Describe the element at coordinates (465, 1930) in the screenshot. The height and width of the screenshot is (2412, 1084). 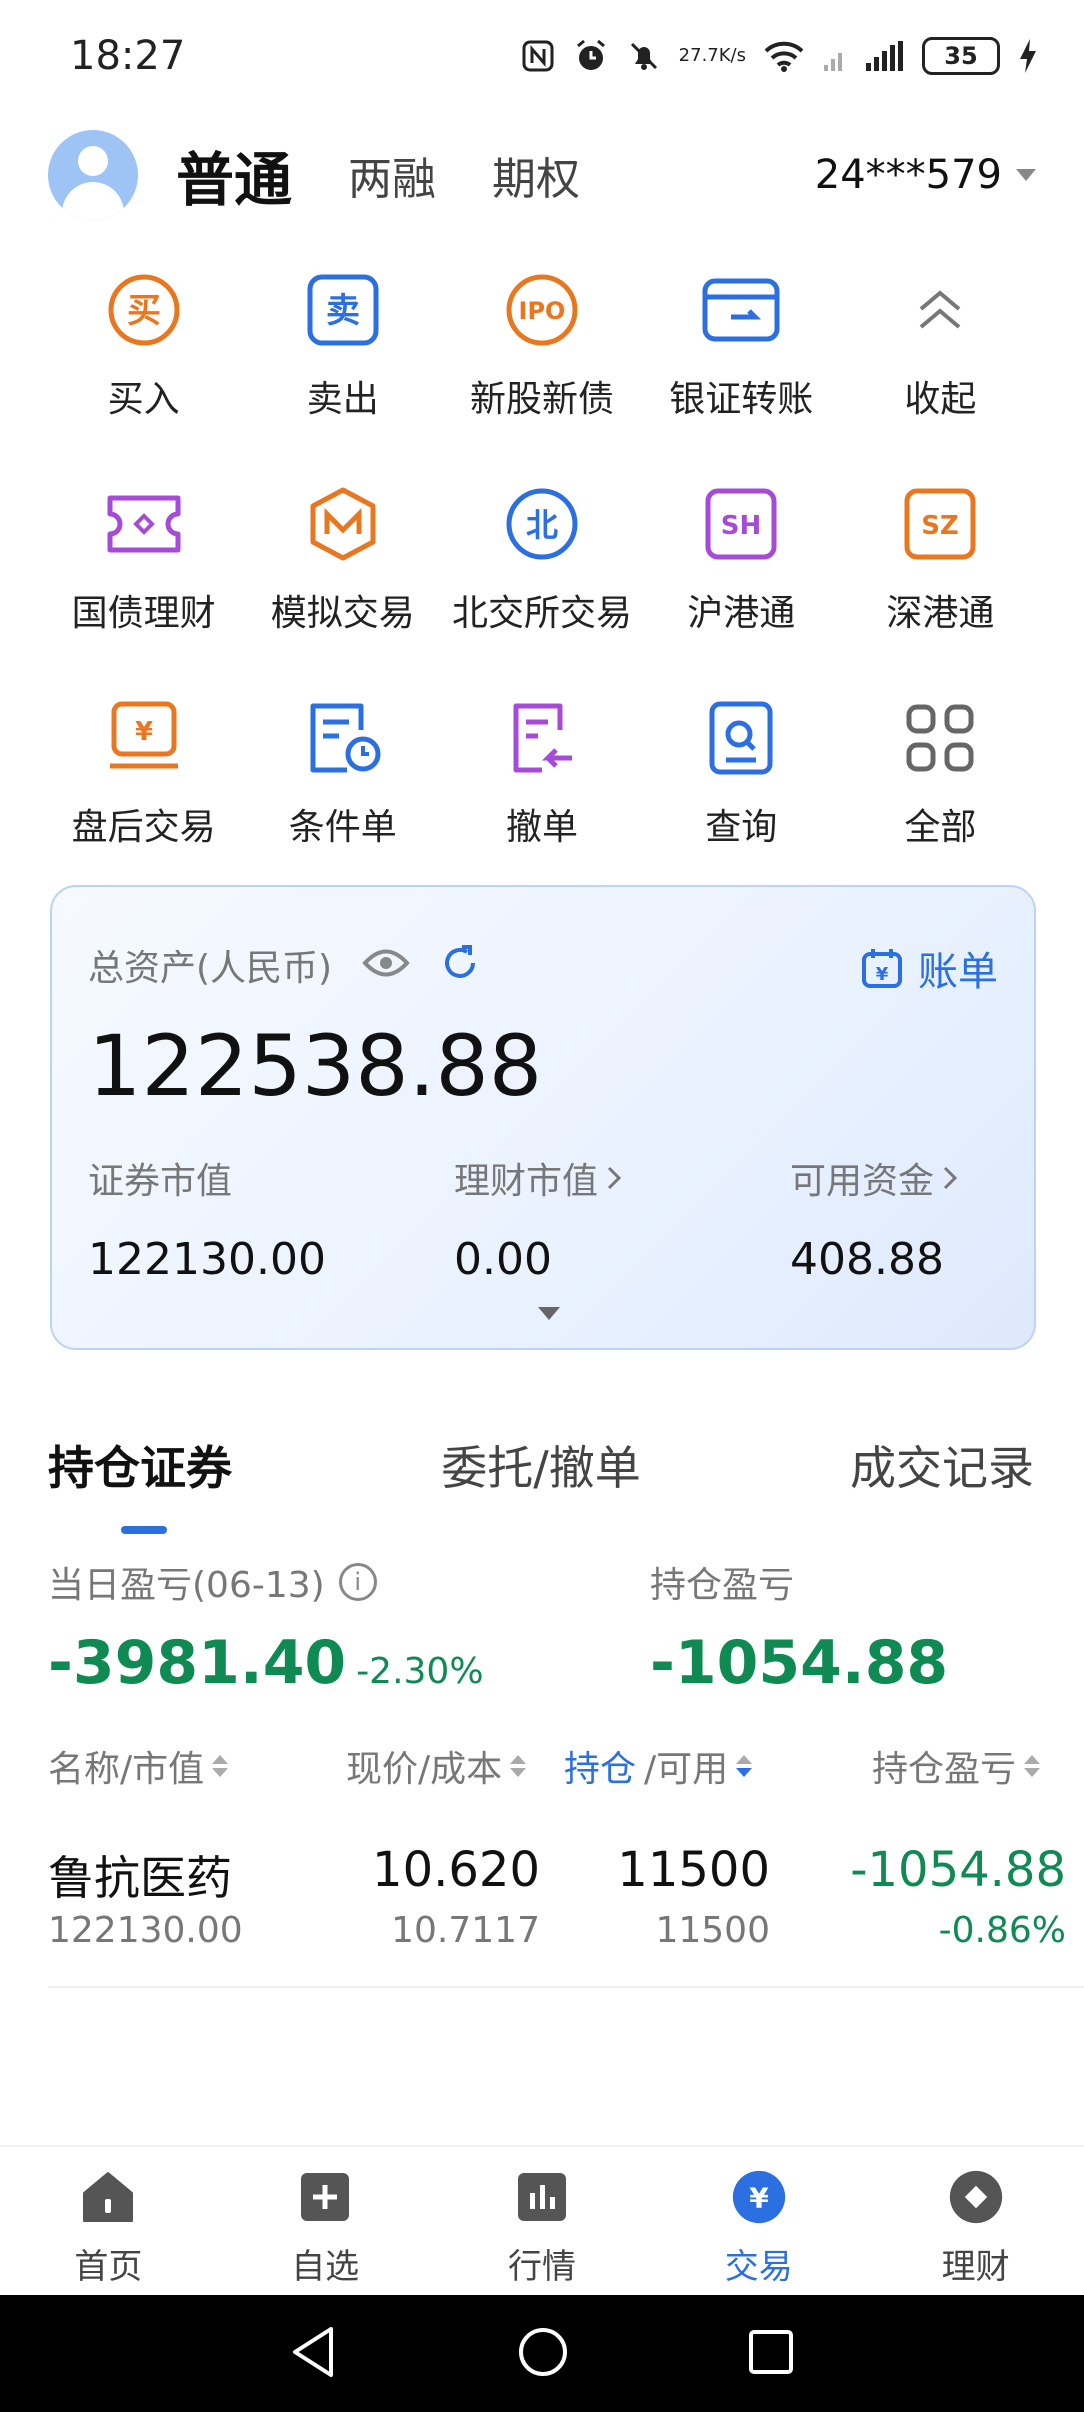
I see `stock-cost: 10.7117` at that location.